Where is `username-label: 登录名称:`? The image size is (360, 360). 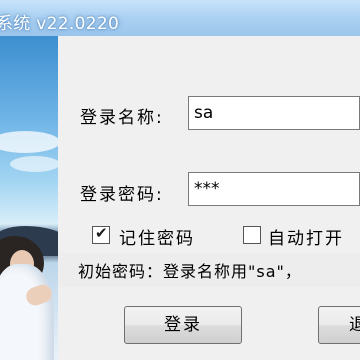 username-label: 登录名称: is located at coordinates (122, 118).